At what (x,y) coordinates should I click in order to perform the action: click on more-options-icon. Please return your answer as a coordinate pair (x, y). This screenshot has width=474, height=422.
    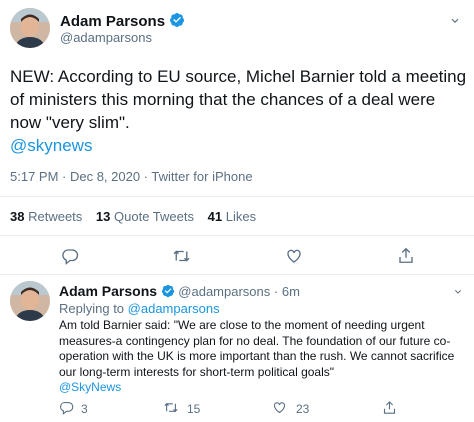
    Looking at the image, I should click on (455, 23).